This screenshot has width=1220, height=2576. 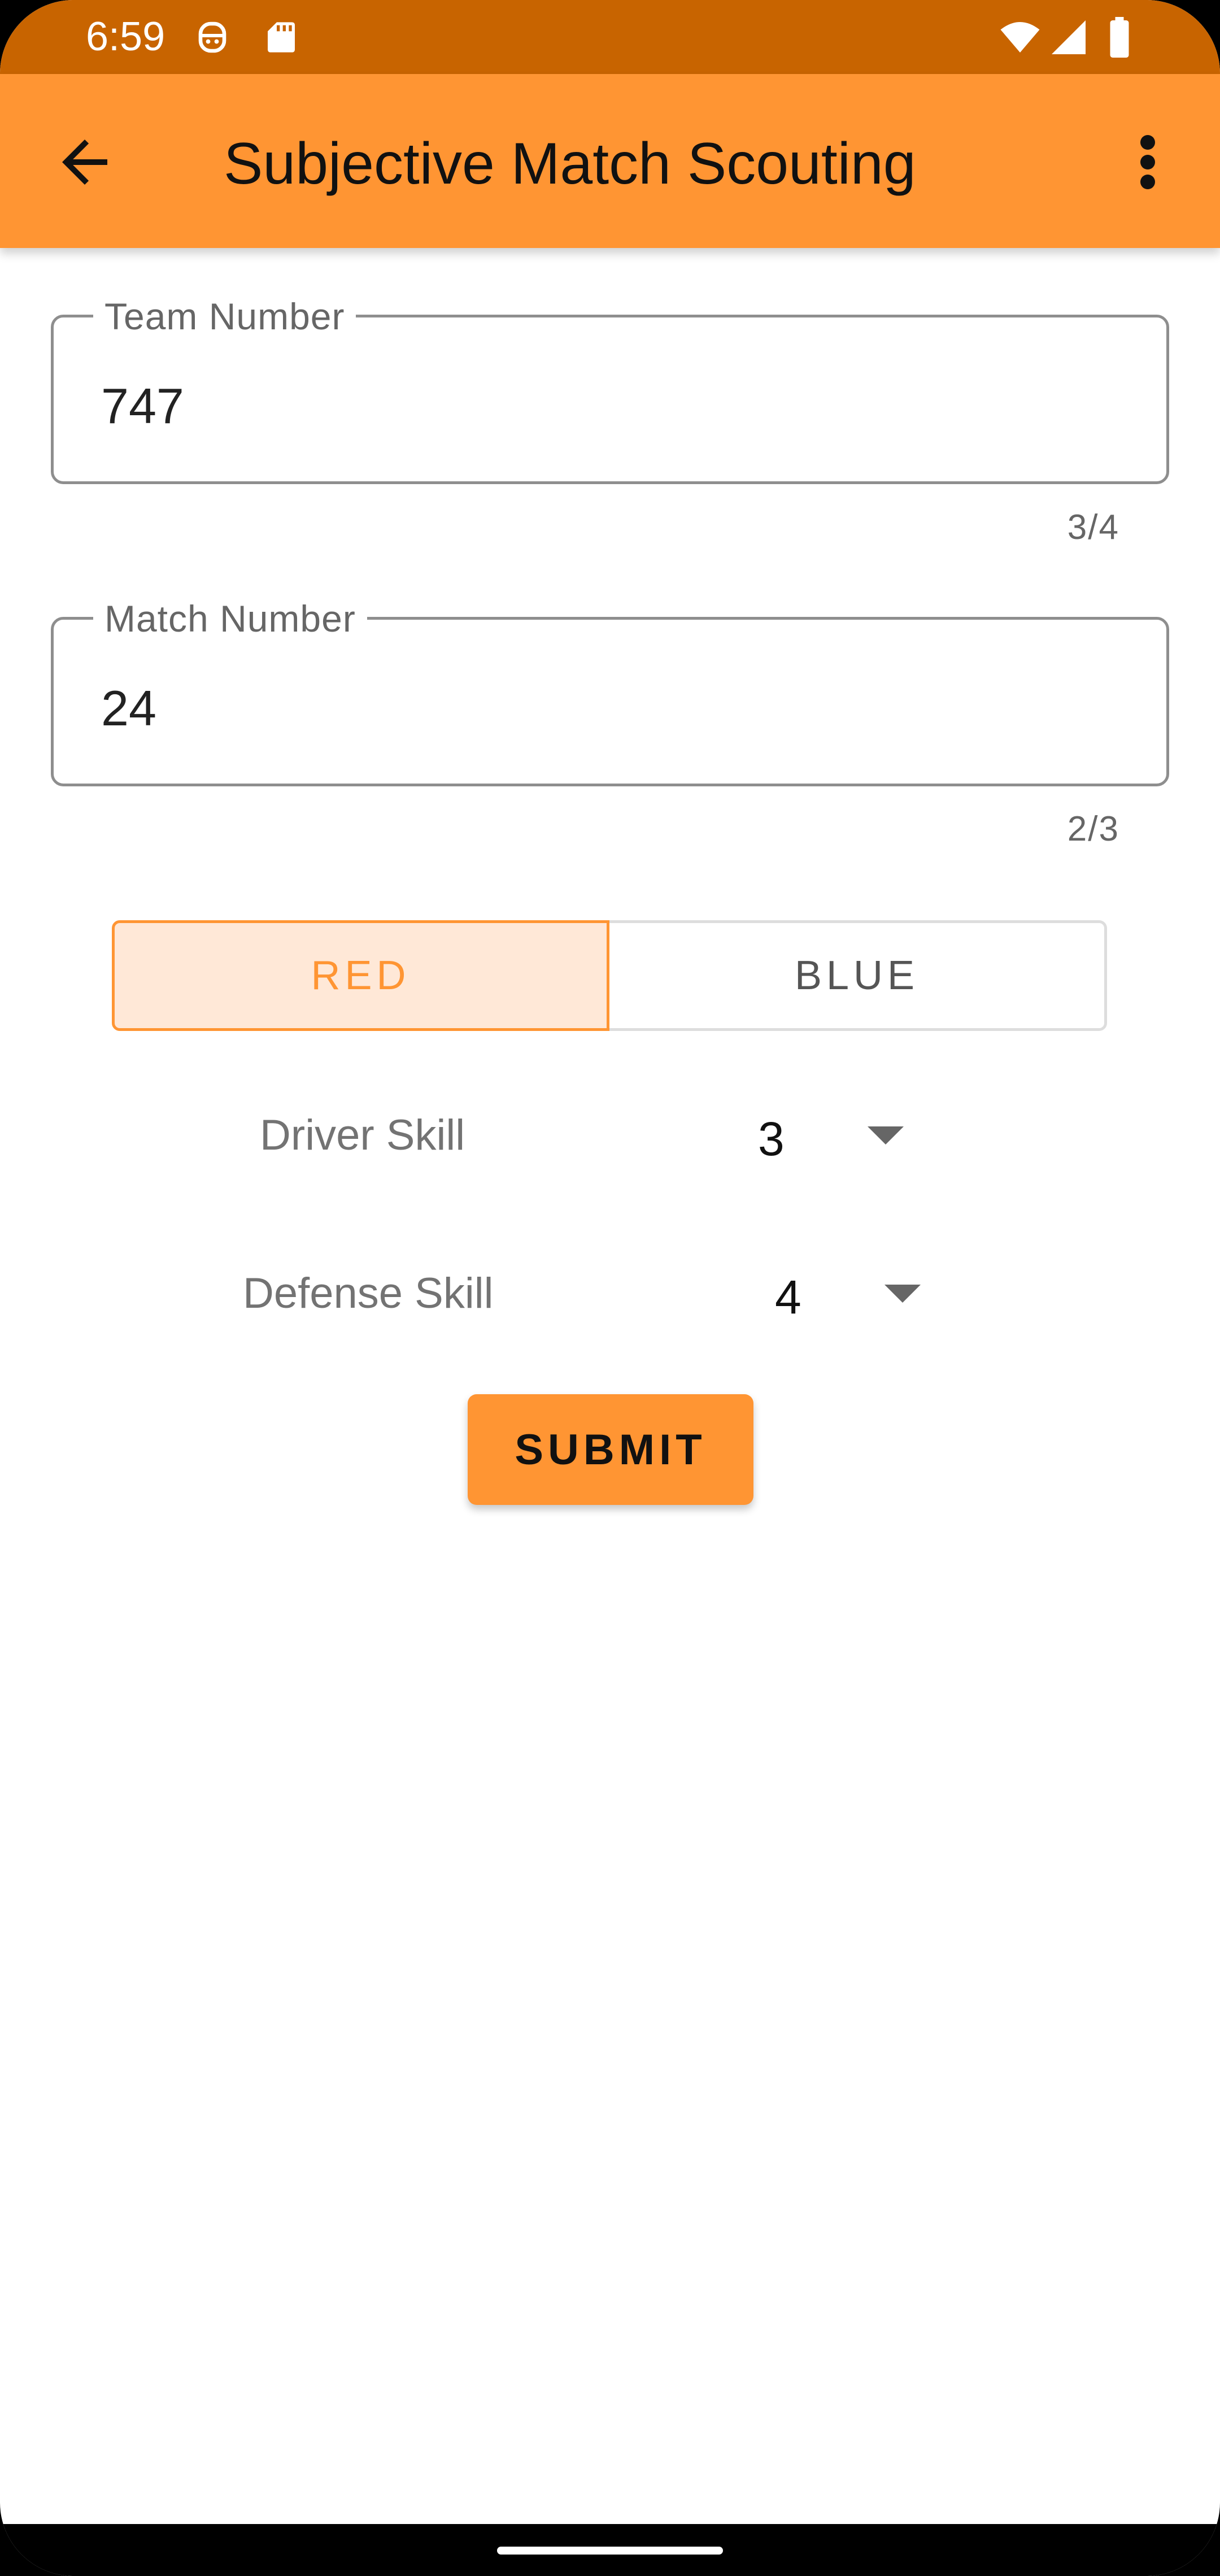 I want to click on red-alliance-button: RED, so click(x=360, y=975).